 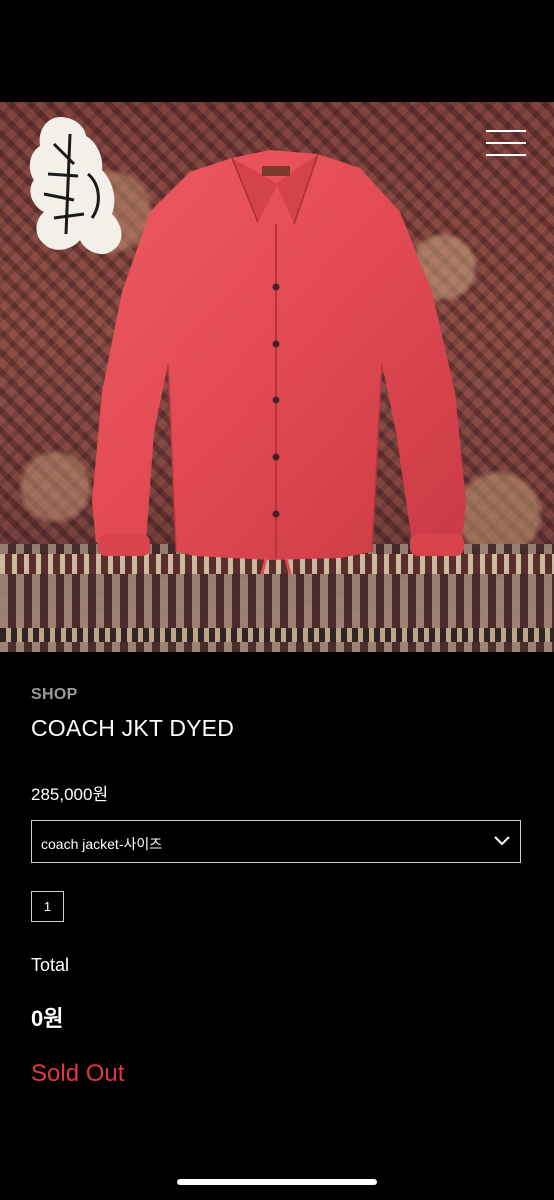 What do you see at coordinates (506, 143) in the screenshot?
I see `menu-icon` at bounding box center [506, 143].